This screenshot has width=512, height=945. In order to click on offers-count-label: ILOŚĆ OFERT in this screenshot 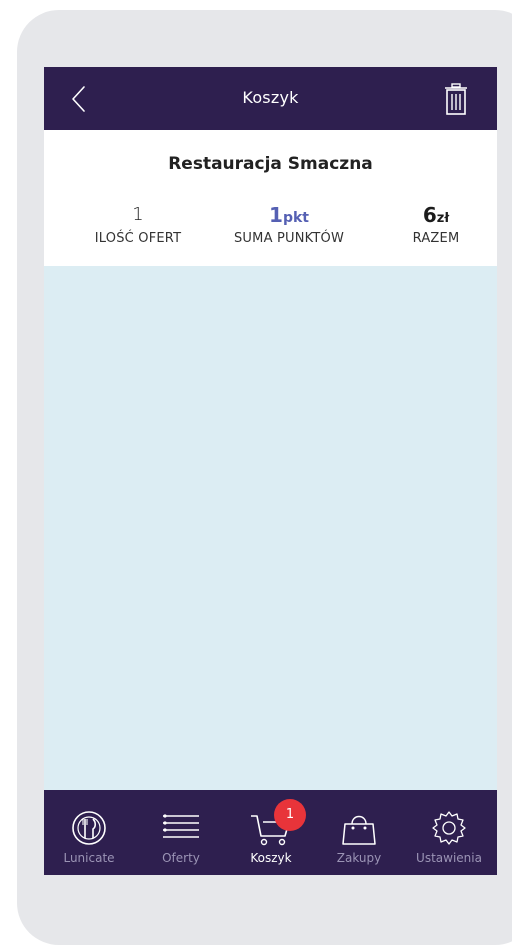, I will do `click(138, 238)`.